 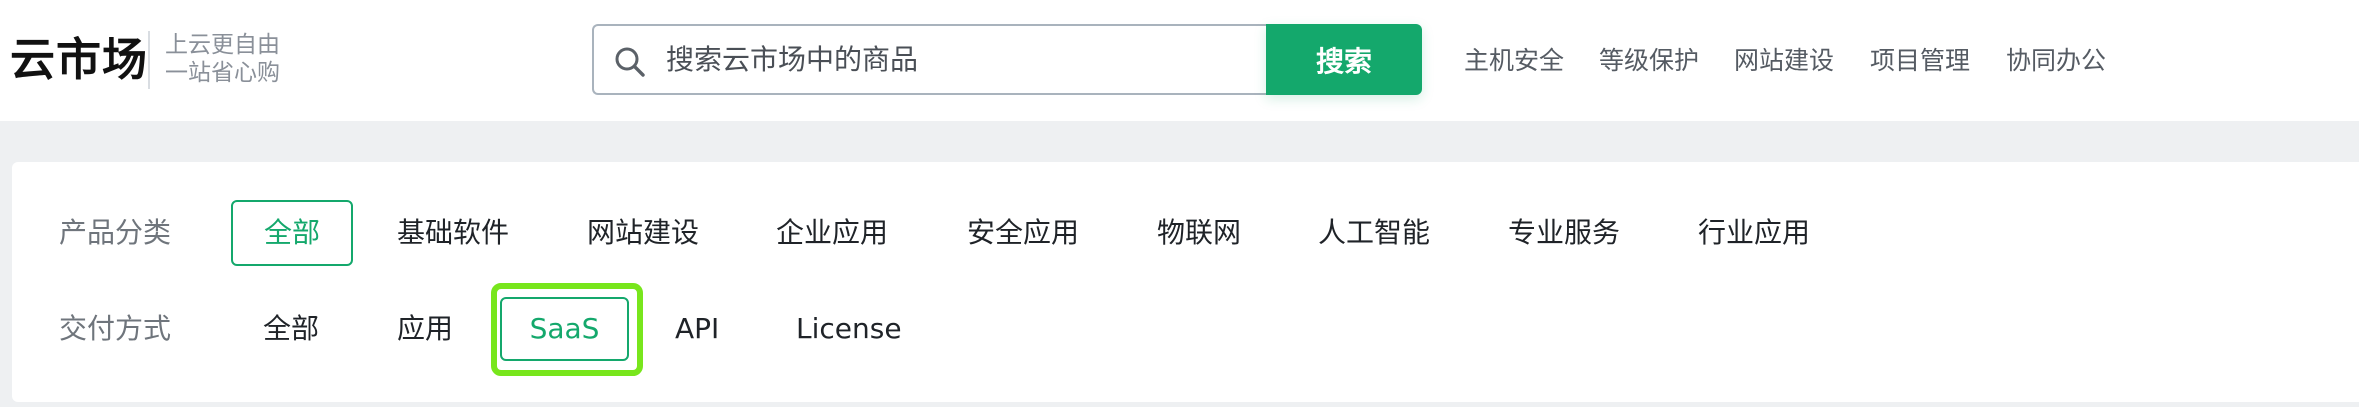 What do you see at coordinates (1374, 233) in the screenshot?
I see `category-option-ai: 人工智能` at bounding box center [1374, 233].